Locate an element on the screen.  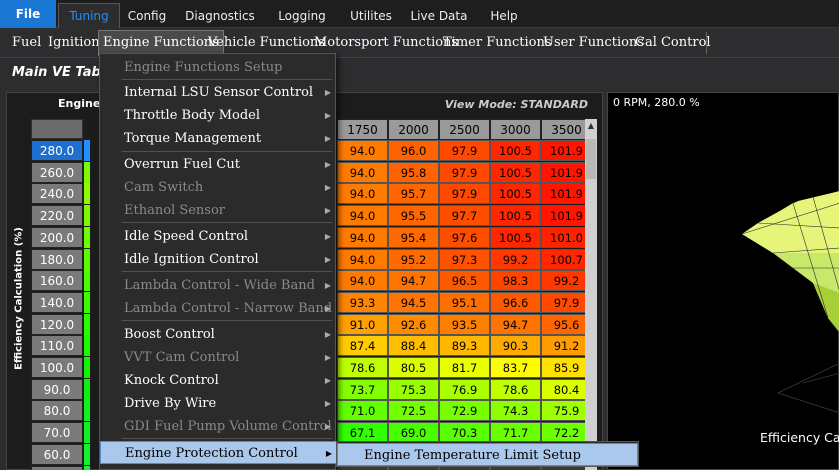
menu-ignition: Ignition is located at coordinates (74, 43).